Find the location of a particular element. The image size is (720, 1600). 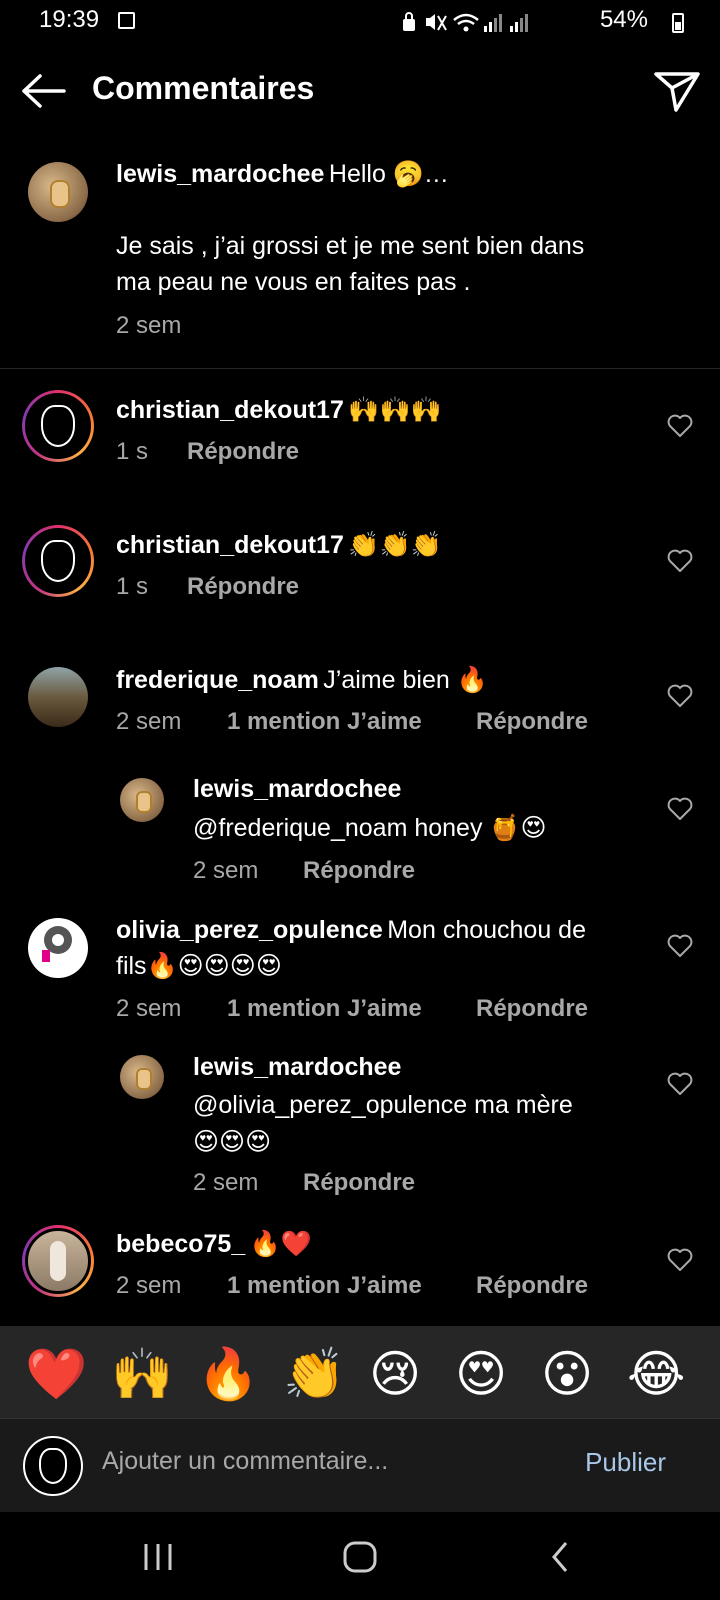

page-title: Commentaires is located at coordinates (203, 88).